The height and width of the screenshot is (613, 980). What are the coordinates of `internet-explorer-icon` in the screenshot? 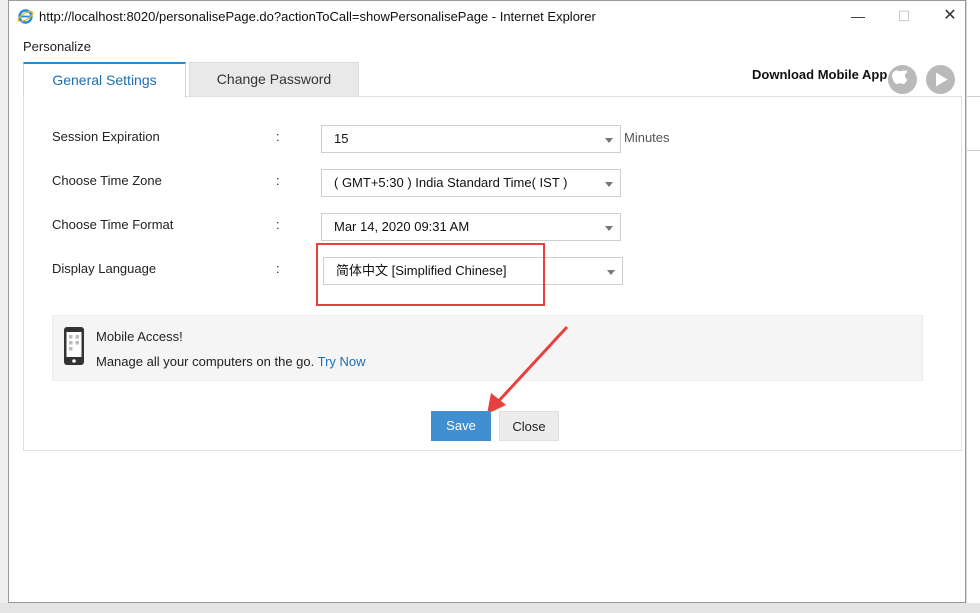 It's located at (25, 16).